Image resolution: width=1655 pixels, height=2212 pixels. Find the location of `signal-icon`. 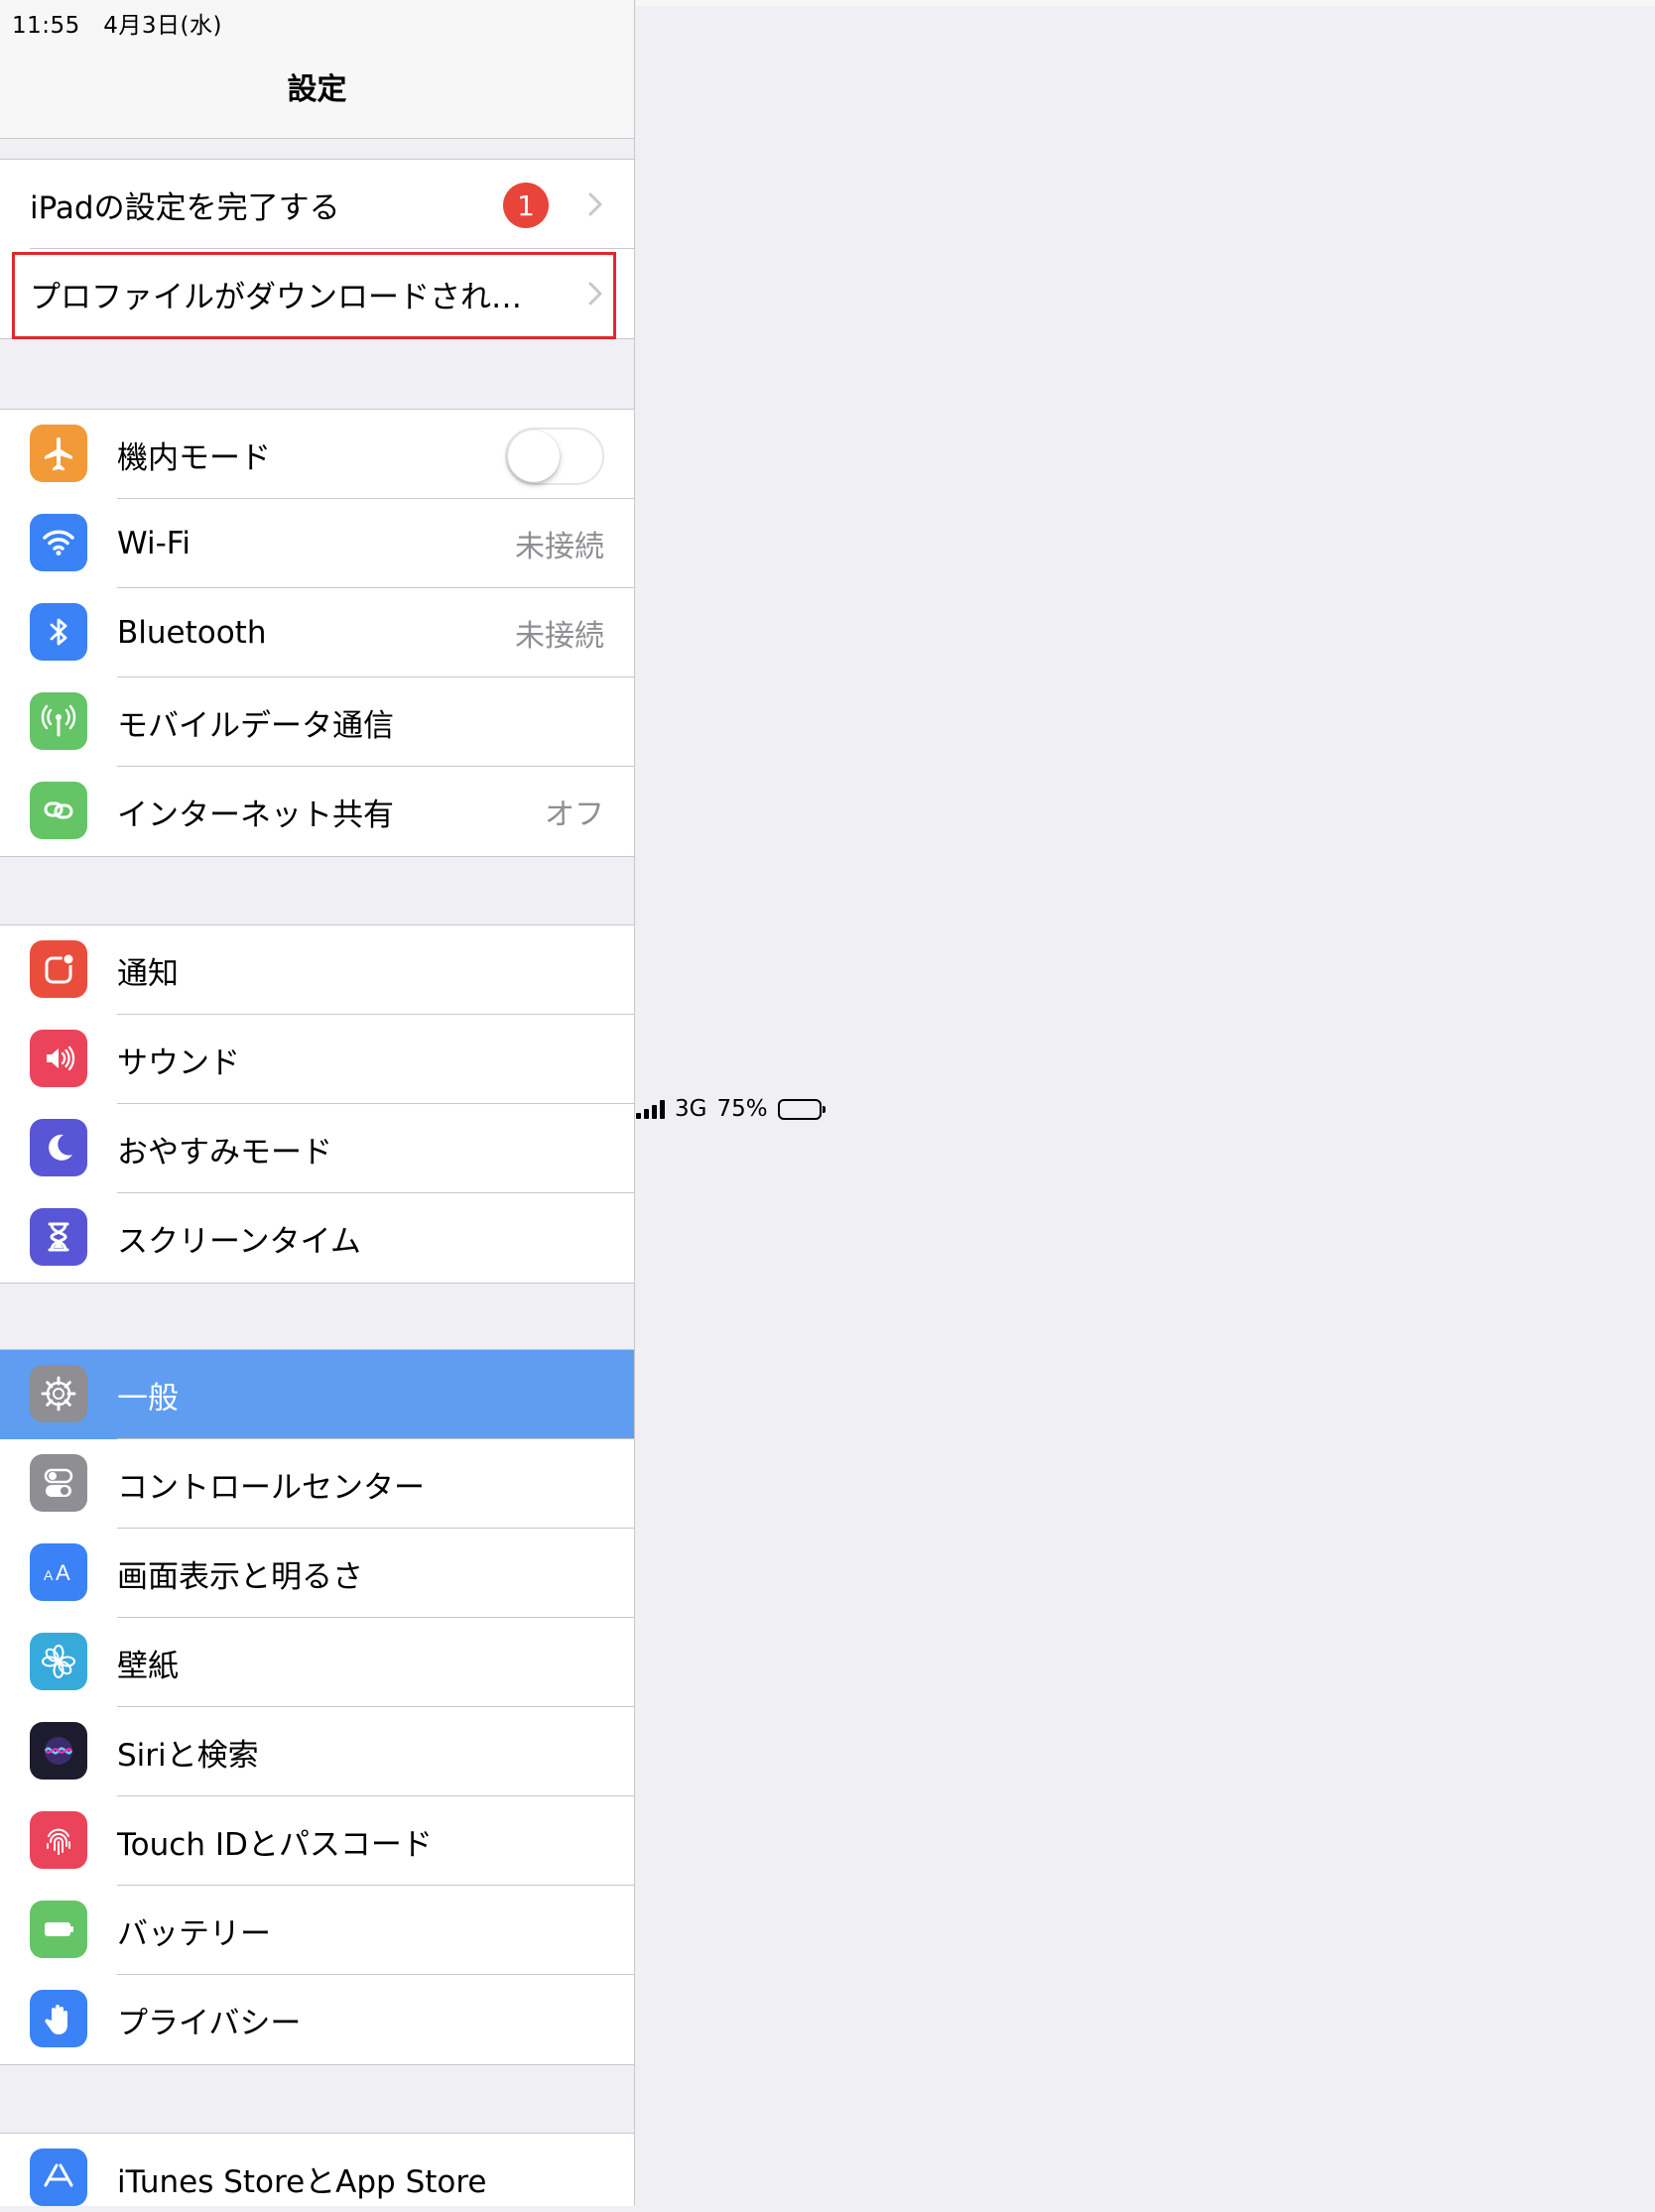

signal-icon is located at coordinates (650, 1109).